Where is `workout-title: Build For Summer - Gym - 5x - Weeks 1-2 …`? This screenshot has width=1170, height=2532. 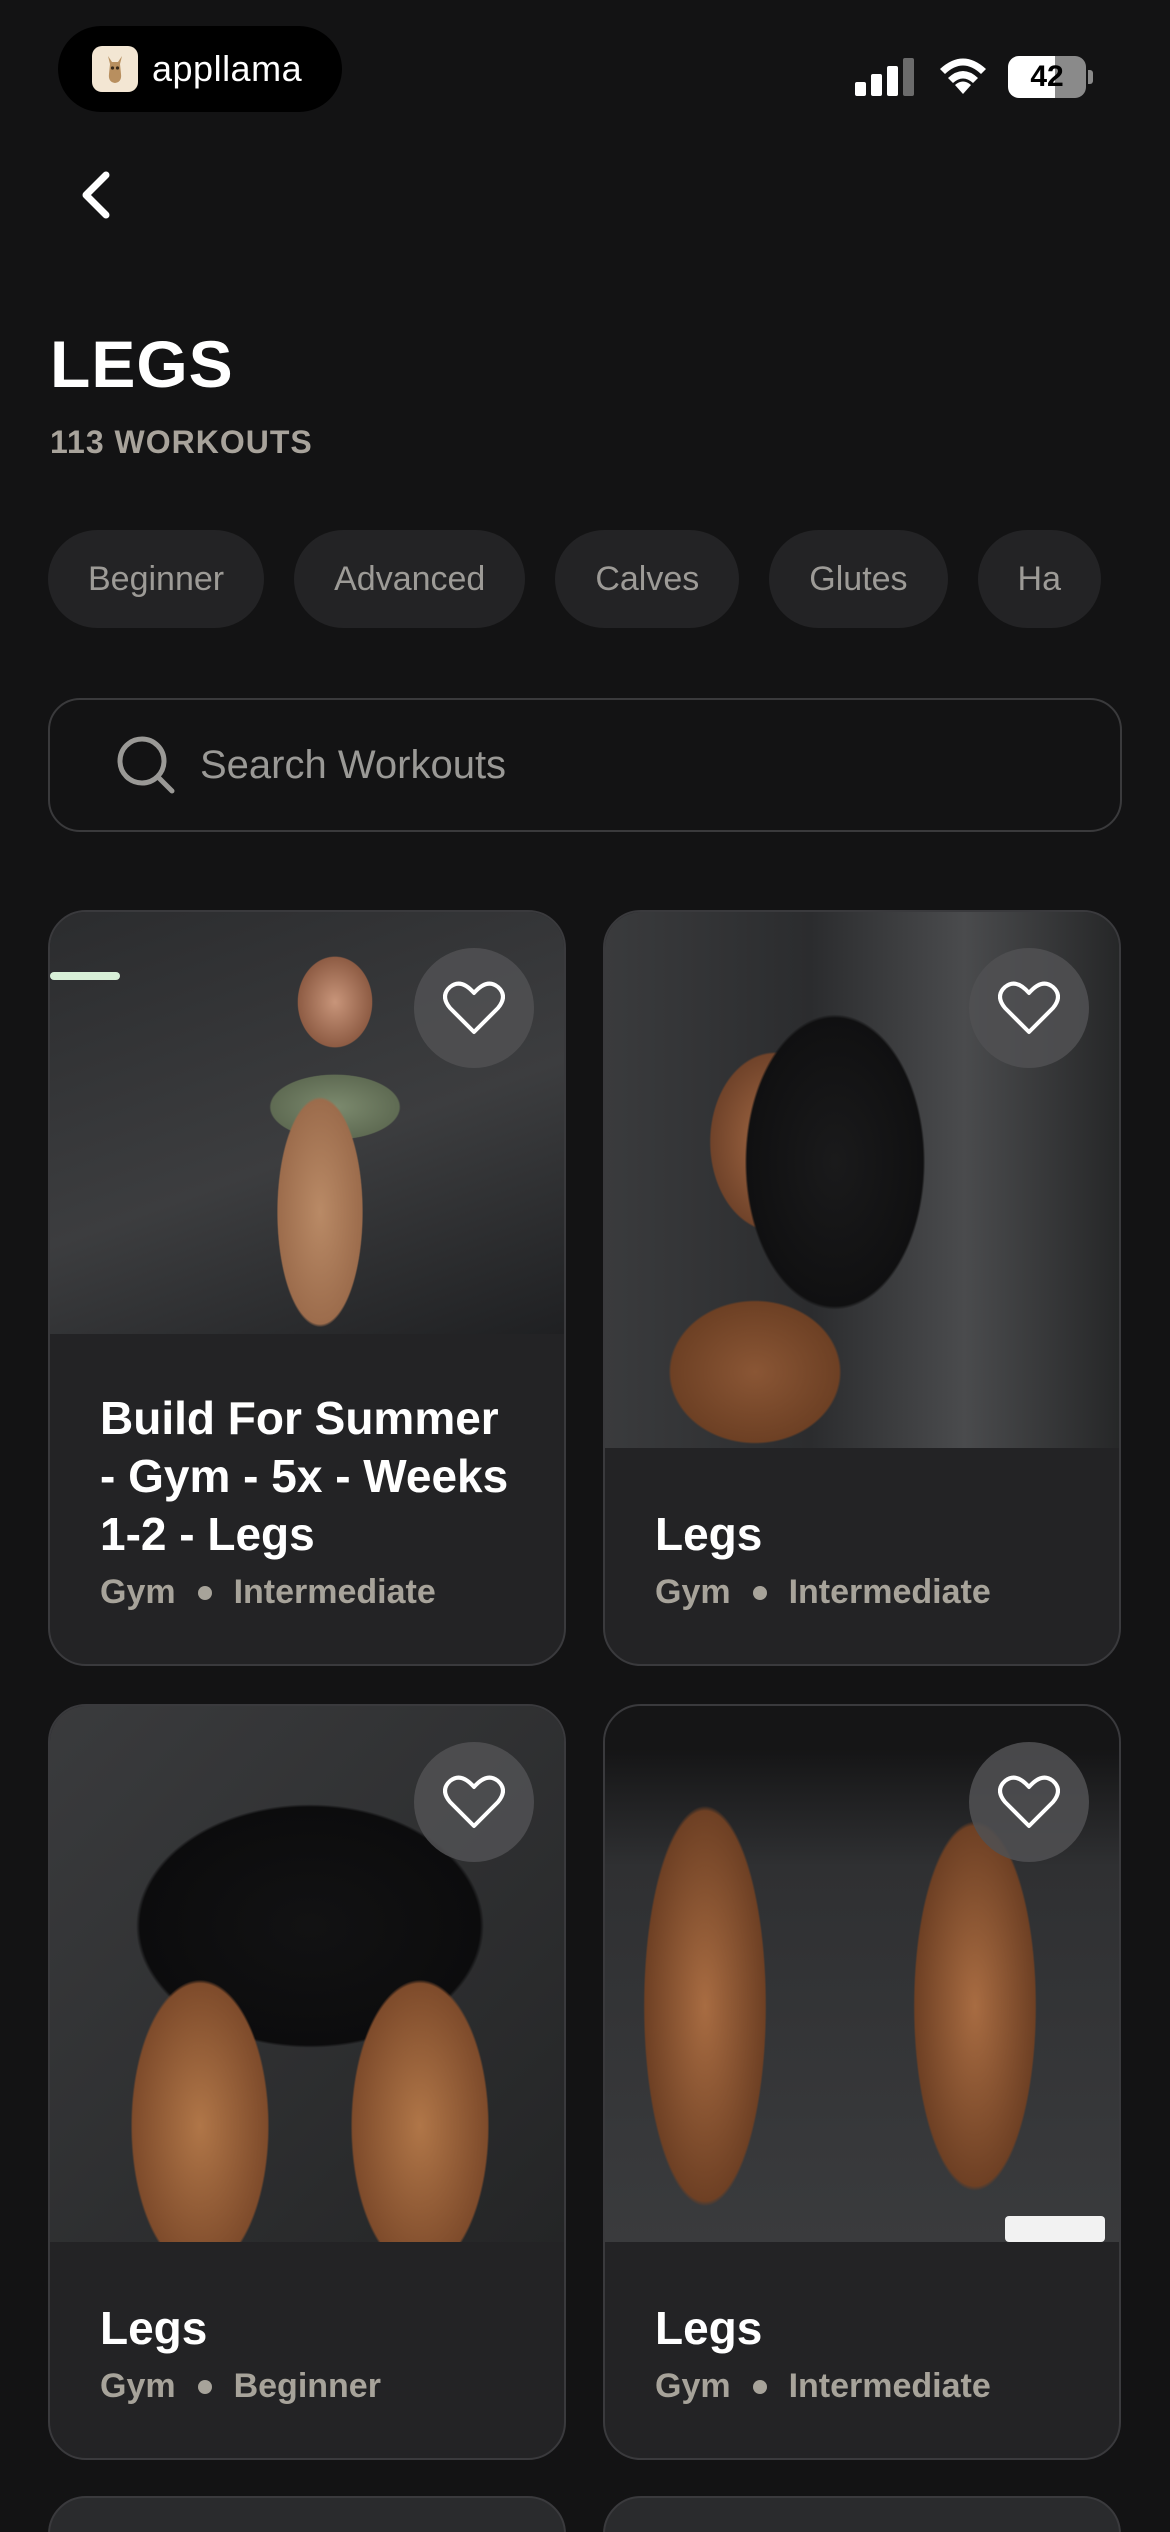
workout-title: Build For Summer - Gym - 5x - Weeks 1-2 … is located at coordinates (304, 1476).